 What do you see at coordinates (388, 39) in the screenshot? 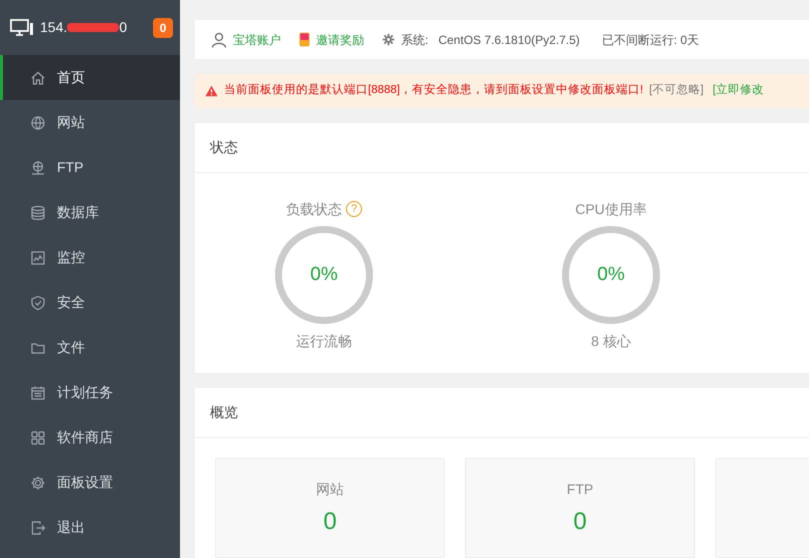
I see `gear-icon` at bounding box center [388, 39].